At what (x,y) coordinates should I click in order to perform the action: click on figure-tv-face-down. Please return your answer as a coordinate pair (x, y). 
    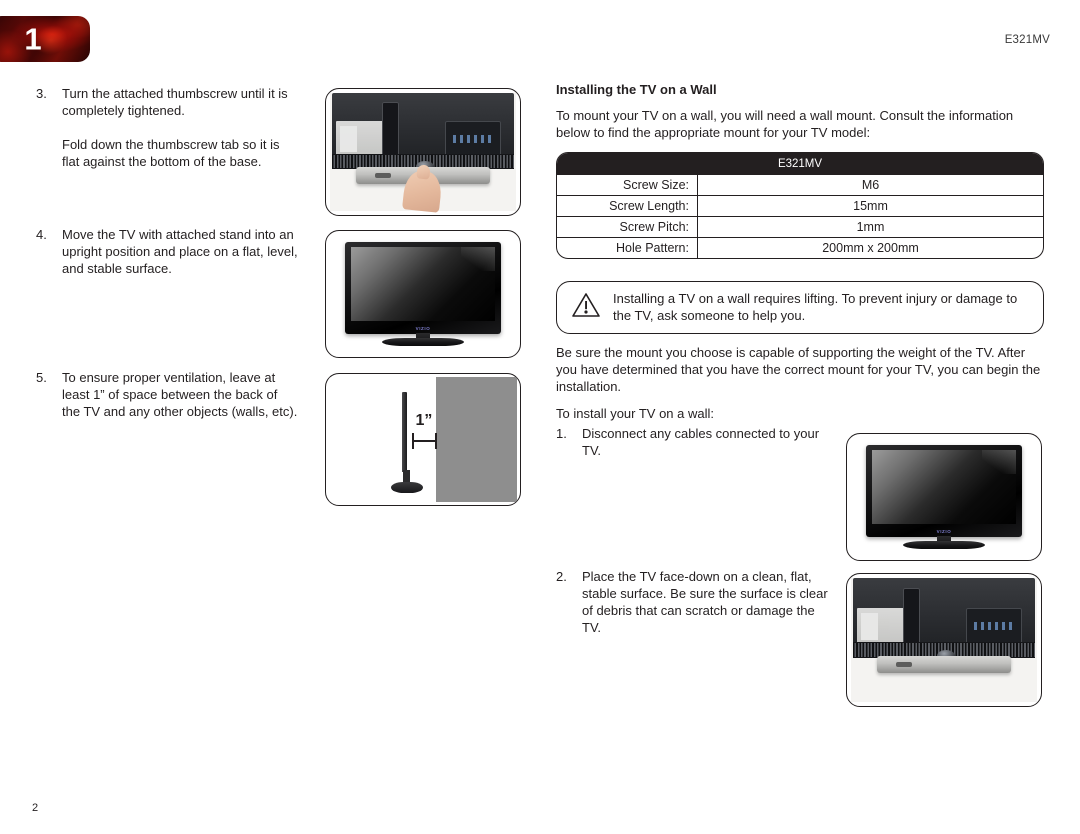
    Looking at the image, I should click on (944, 640).